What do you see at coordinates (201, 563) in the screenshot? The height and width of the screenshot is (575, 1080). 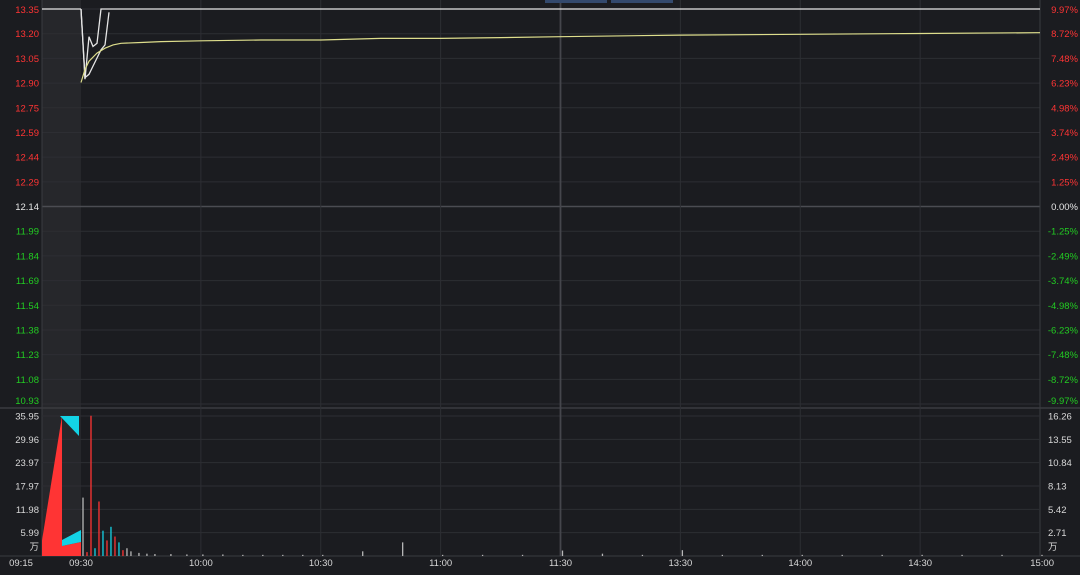 I see `time-tick-label: 10:00` at bounding box center [201, 563].